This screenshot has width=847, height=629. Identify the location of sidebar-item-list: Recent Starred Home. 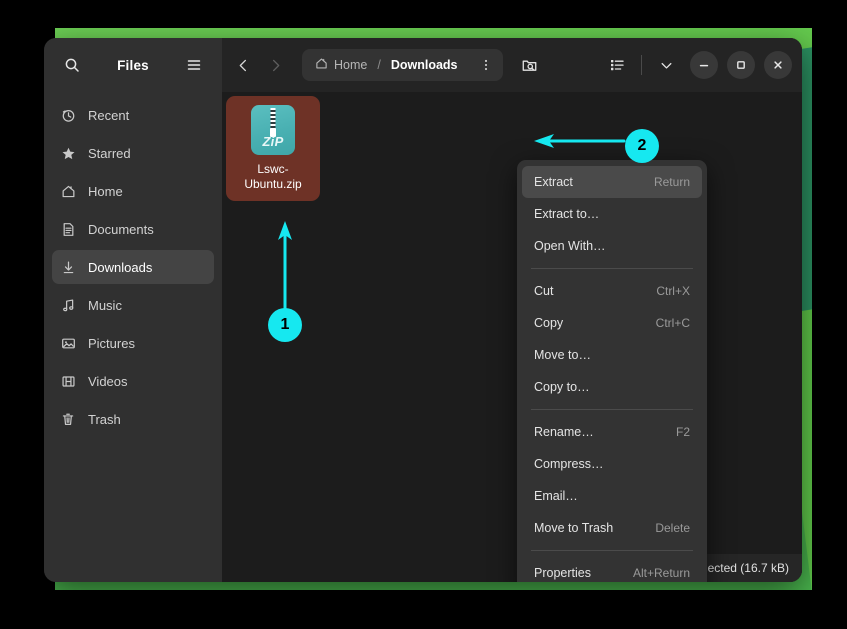
(133, 266).